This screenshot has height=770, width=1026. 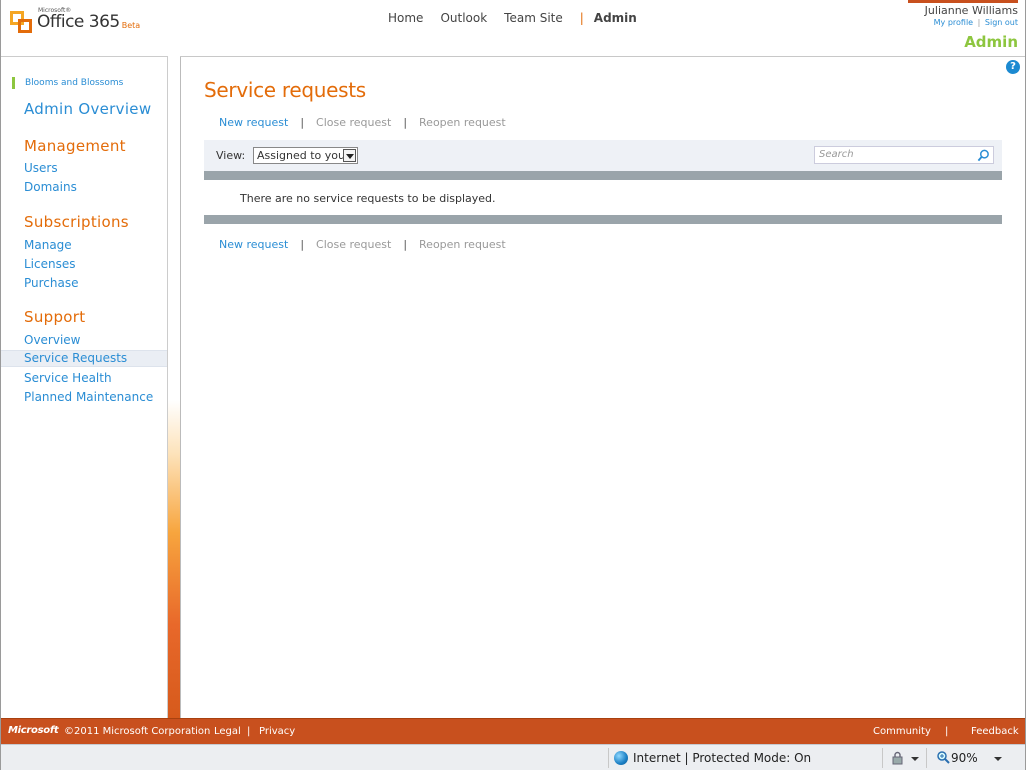 I want to click on my-profile-link: My profile, so click(x=953, y=22).